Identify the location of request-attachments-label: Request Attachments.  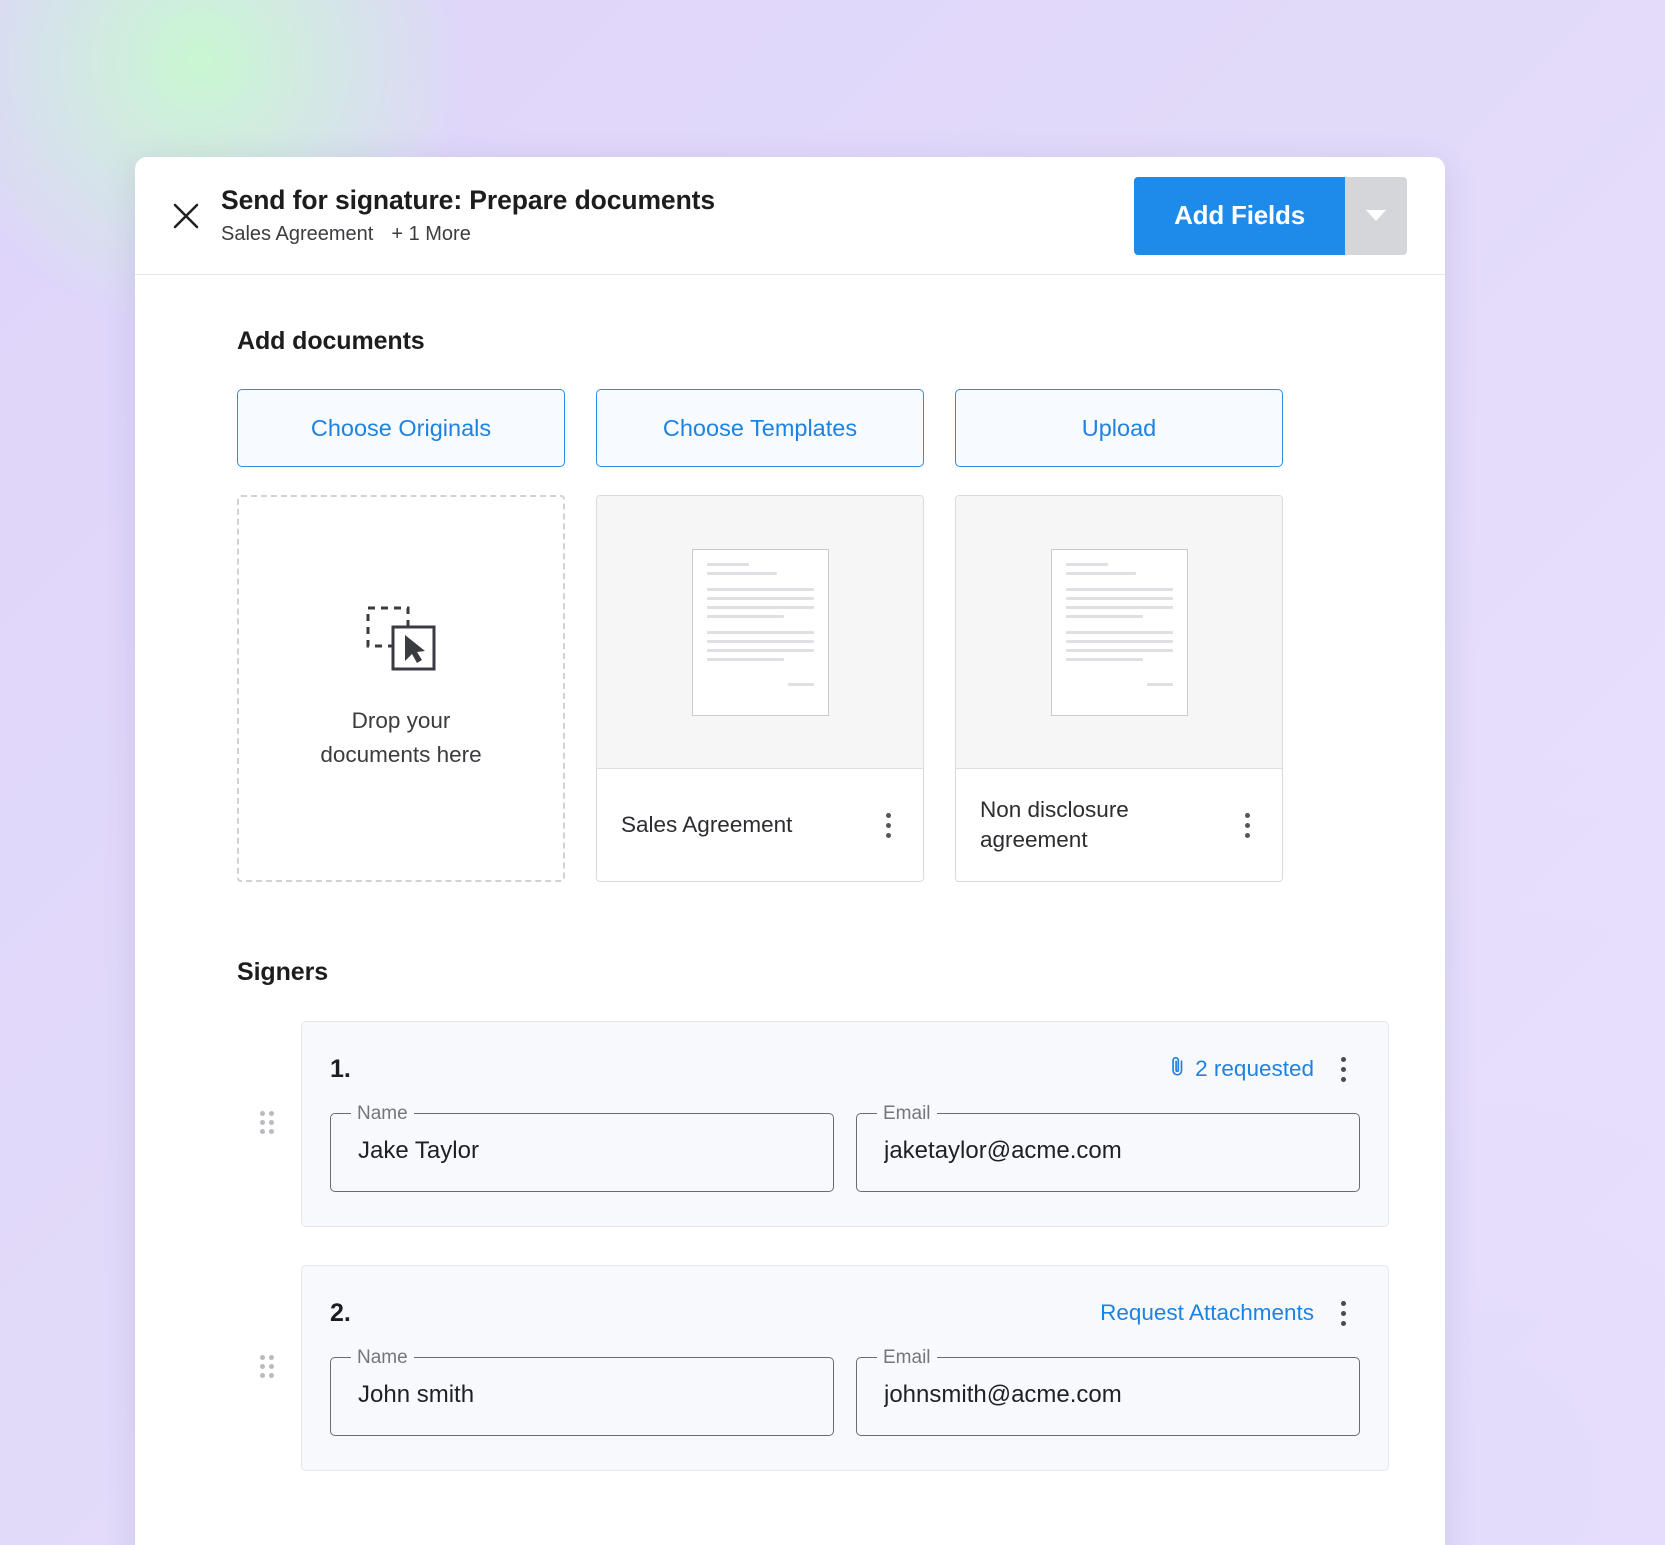
(1207, 1312).